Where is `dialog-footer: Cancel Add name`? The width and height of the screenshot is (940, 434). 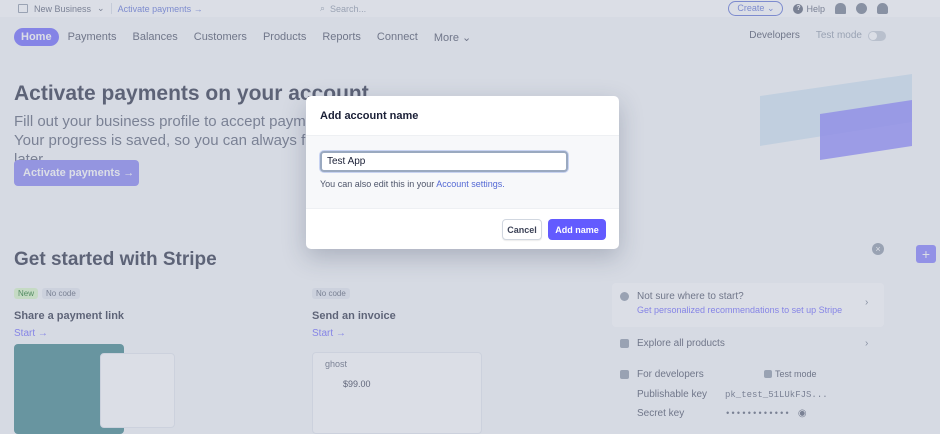
dialog-footer: Cancel Add name is located at coordinates (462, 228).